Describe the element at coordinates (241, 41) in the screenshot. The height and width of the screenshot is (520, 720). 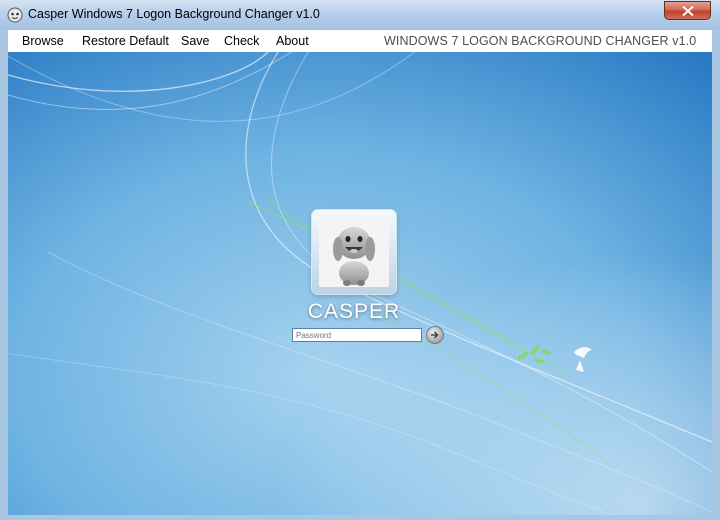
I see `menu-check: Check` at that location.